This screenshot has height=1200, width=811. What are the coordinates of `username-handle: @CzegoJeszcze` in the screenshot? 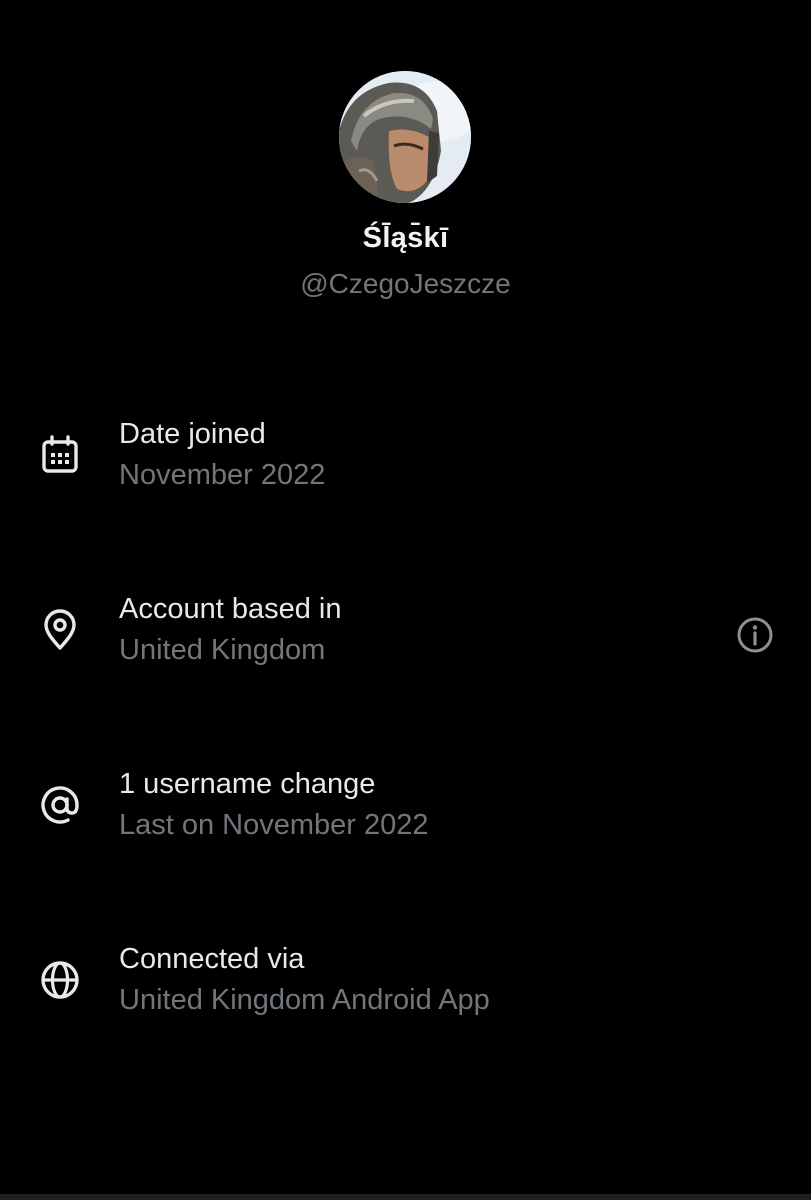 It's located at (405, 283).